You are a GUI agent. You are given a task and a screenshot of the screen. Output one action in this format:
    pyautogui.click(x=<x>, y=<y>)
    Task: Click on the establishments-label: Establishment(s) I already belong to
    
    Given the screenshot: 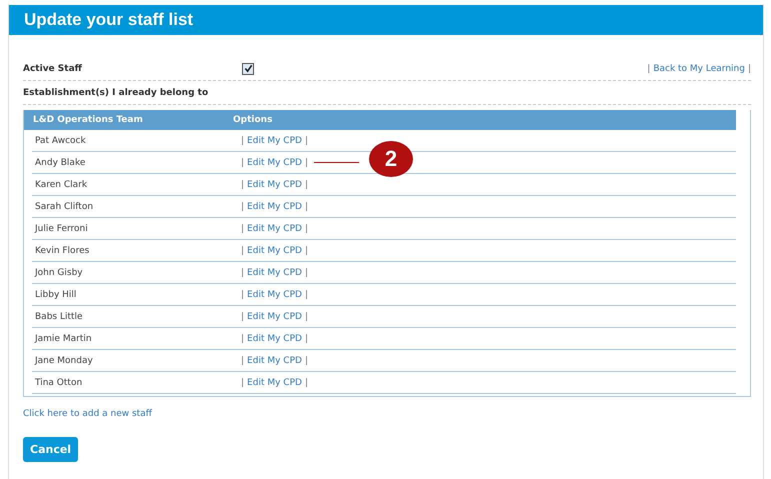 What is the action you would take?
    pyautogui.click(x=115, y=93)
    